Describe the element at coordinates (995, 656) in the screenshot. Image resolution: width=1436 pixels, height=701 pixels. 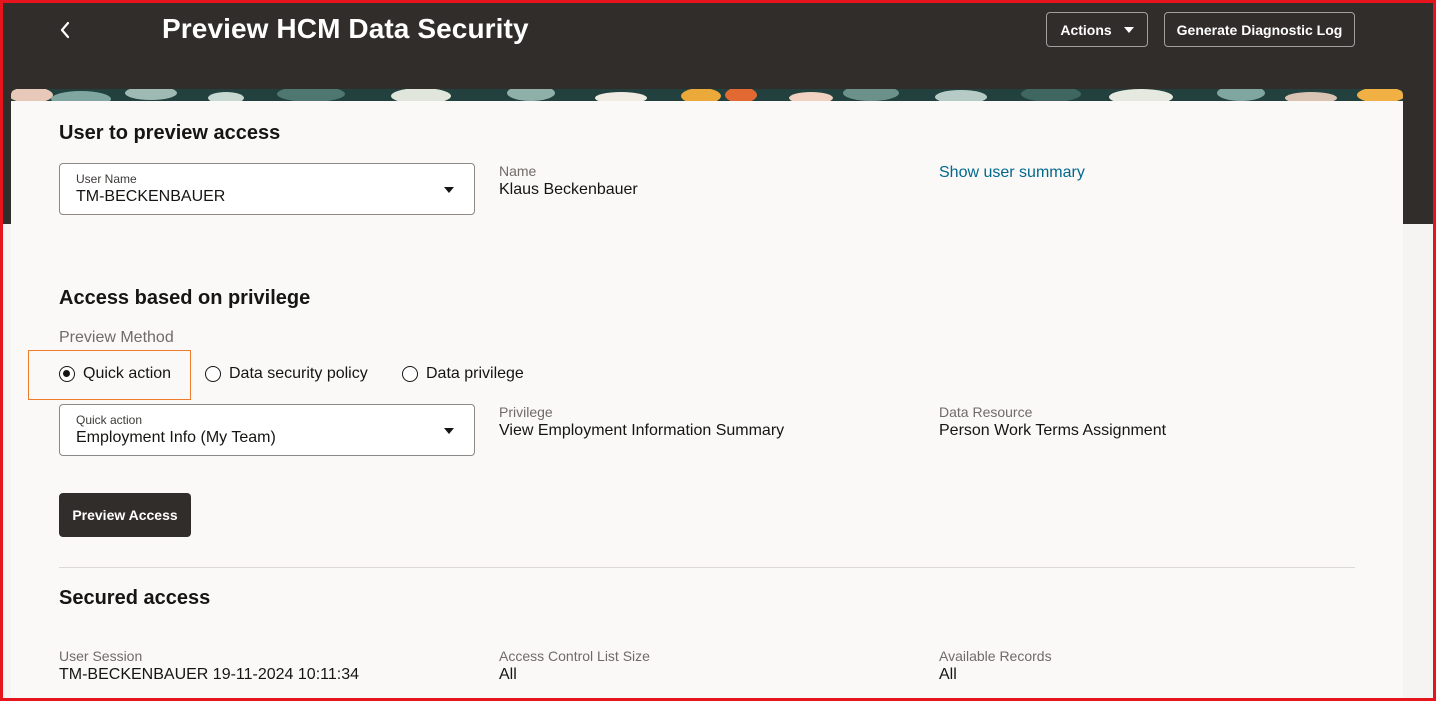
I see `available-records-label: Available Records` at that location.